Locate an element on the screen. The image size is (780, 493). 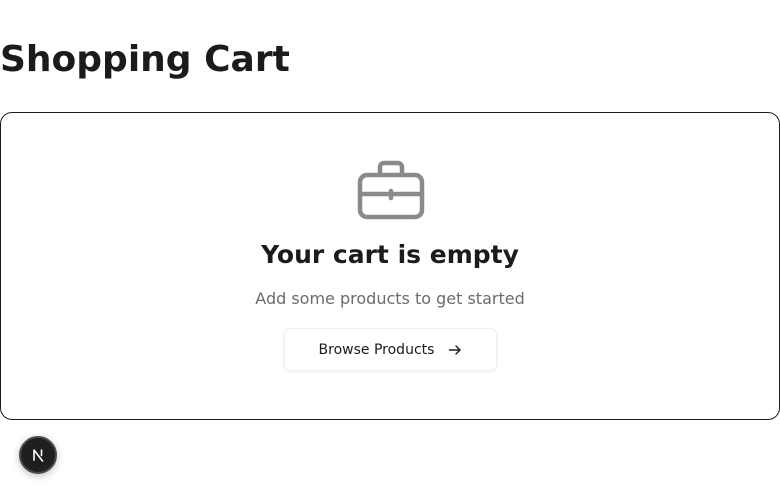
arrow-right-icon is located at coordinates (455, 349).